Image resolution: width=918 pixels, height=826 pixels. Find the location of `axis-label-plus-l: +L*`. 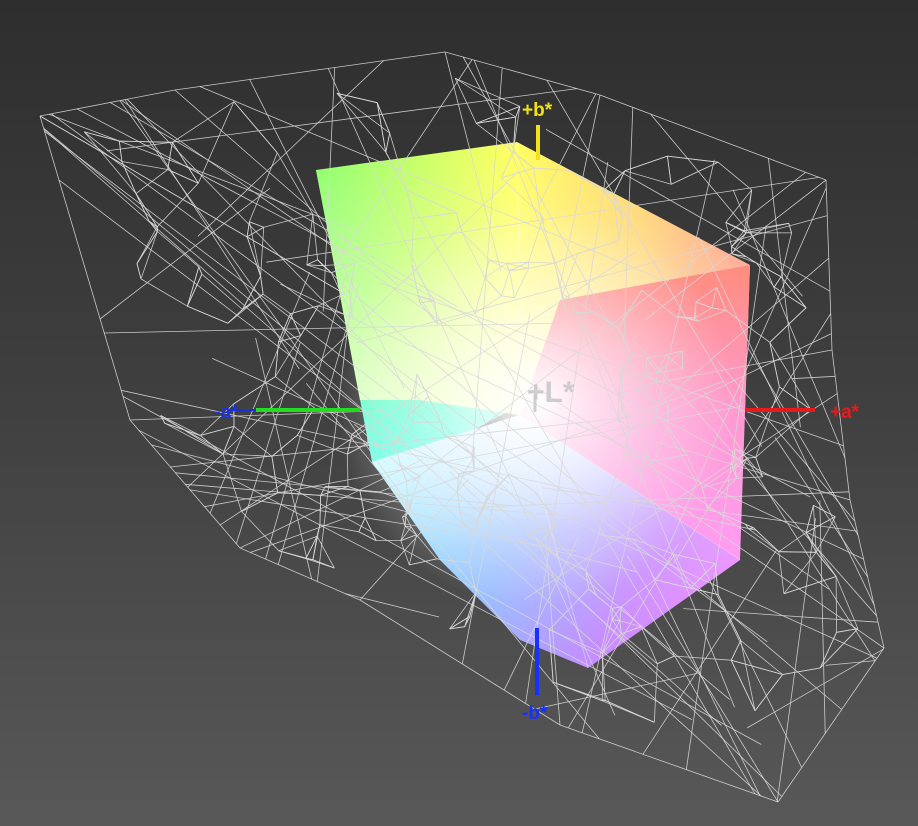

axis-label-plus-l: +L* is located at coordinates (551, 392).